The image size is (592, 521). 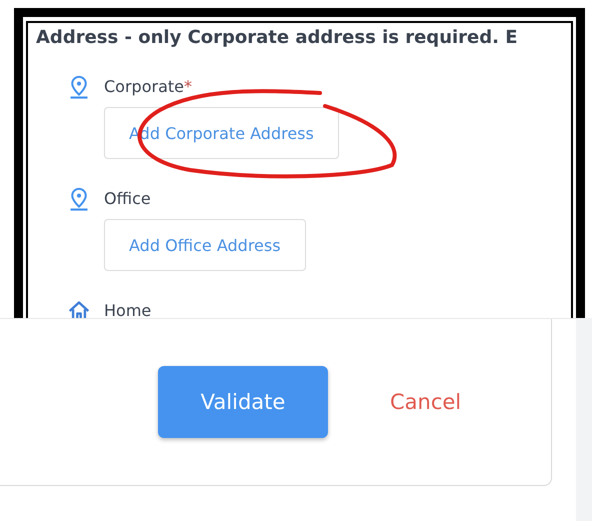 I want to click on section-heading: Address - only Corporate address is required. E, so click(x=277, y=38).